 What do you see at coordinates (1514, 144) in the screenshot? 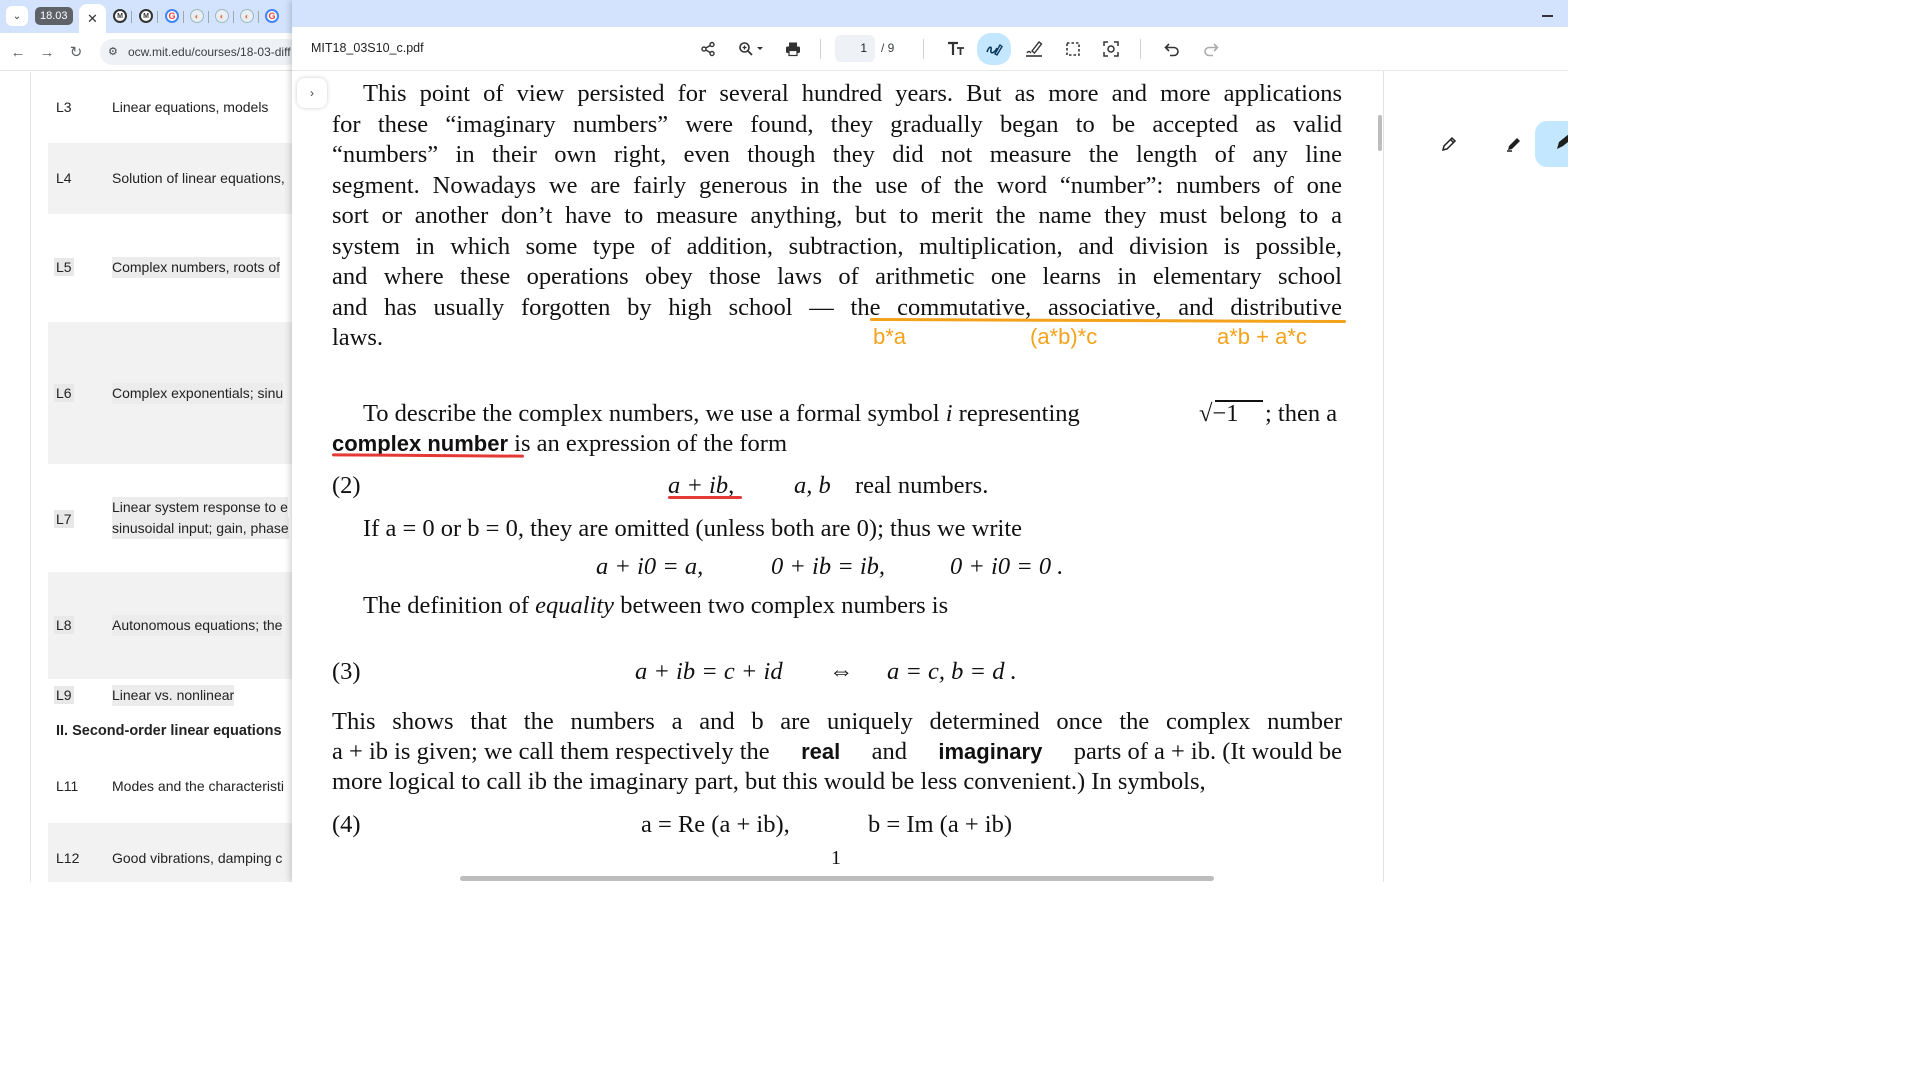
I see `highlighter-icon` at bounding box center [1514, 144].